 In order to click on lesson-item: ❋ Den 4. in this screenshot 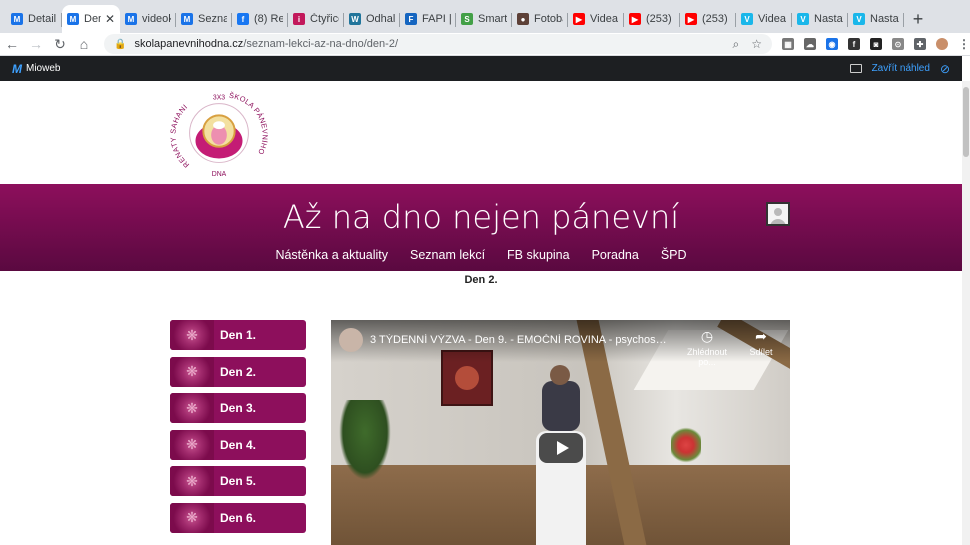, I will do `click(238, 444)`.